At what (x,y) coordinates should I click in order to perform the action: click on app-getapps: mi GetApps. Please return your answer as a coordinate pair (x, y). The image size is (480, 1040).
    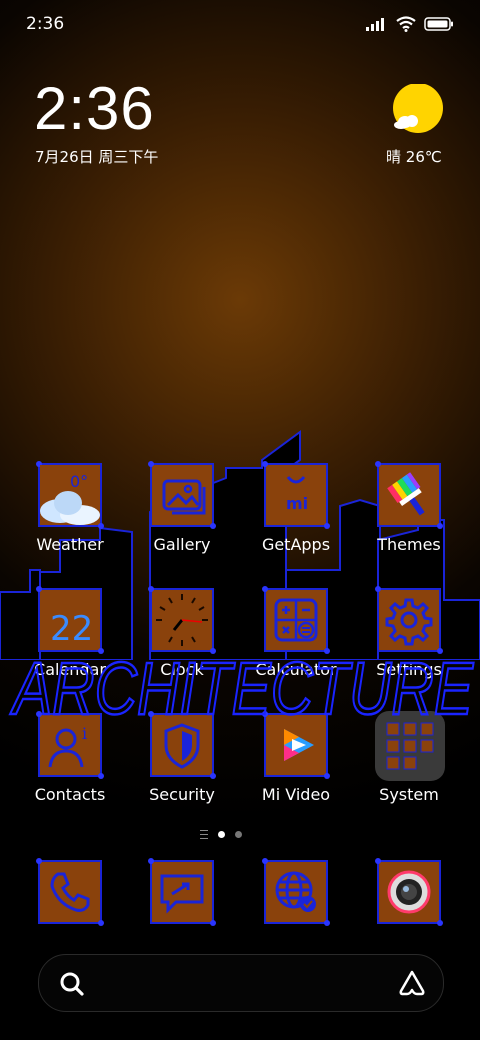
    Looking at the image, I should click on (296, 512).